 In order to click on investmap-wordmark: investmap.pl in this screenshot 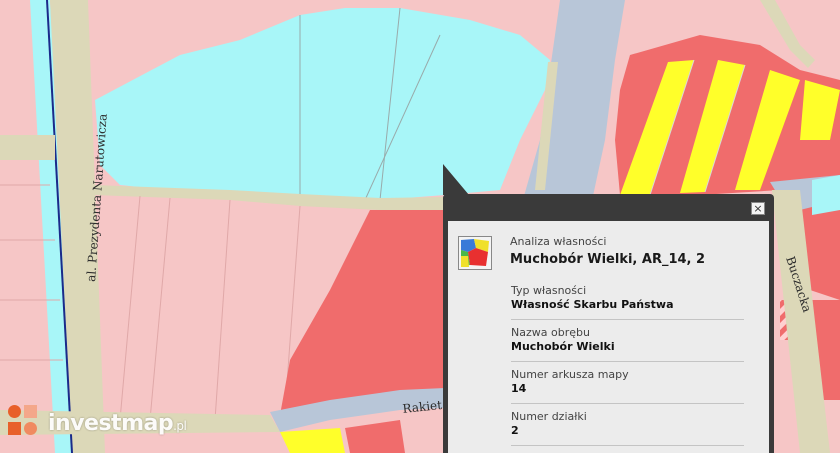, I will do `click(117, 423)`.